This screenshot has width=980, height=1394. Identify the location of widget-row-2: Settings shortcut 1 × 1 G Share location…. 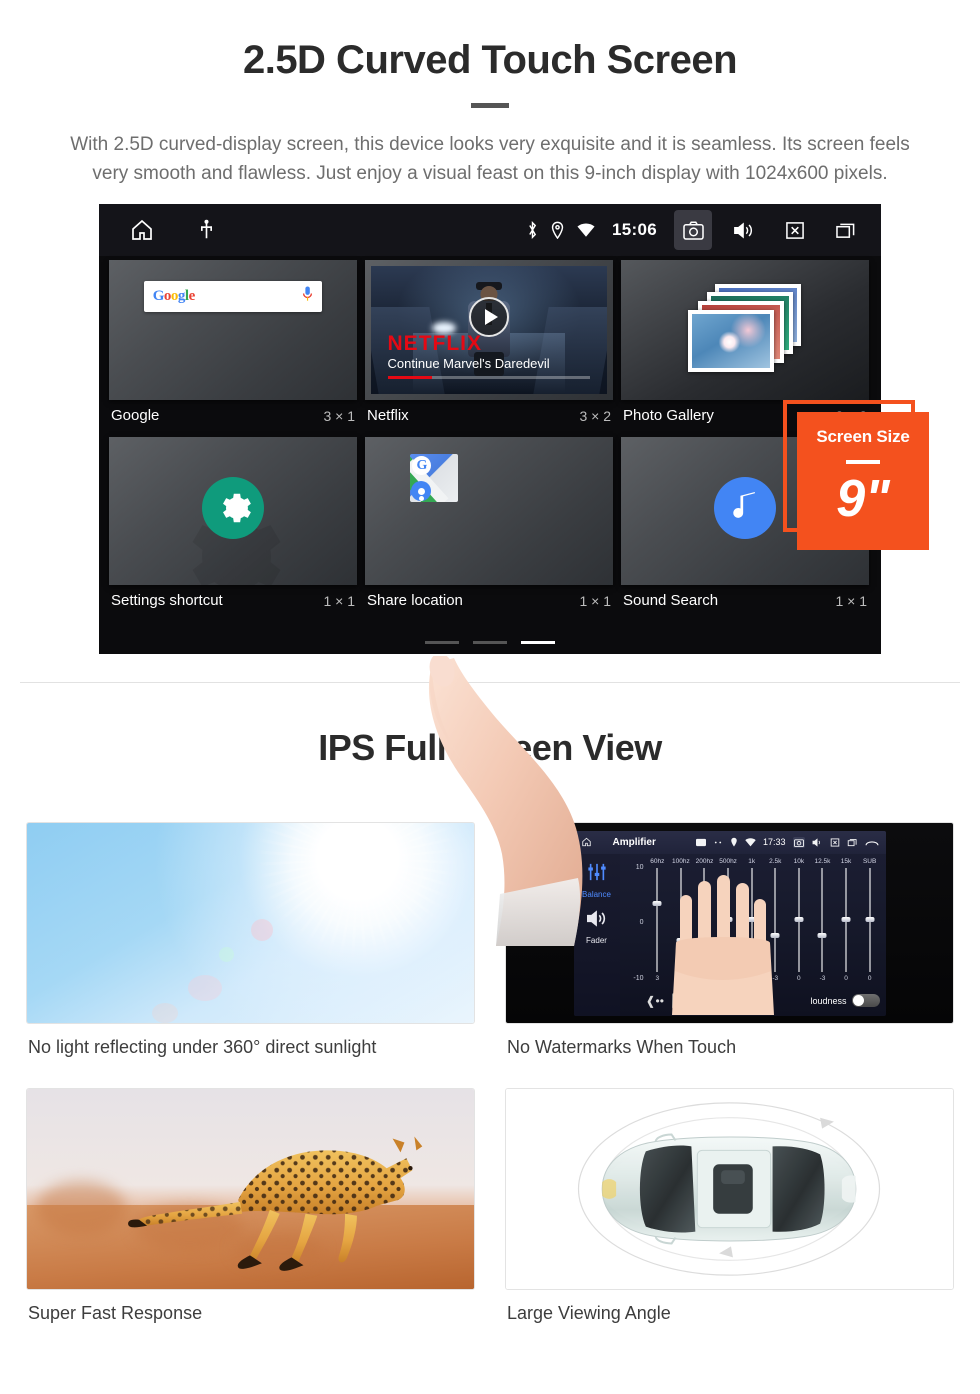
(490, 525).